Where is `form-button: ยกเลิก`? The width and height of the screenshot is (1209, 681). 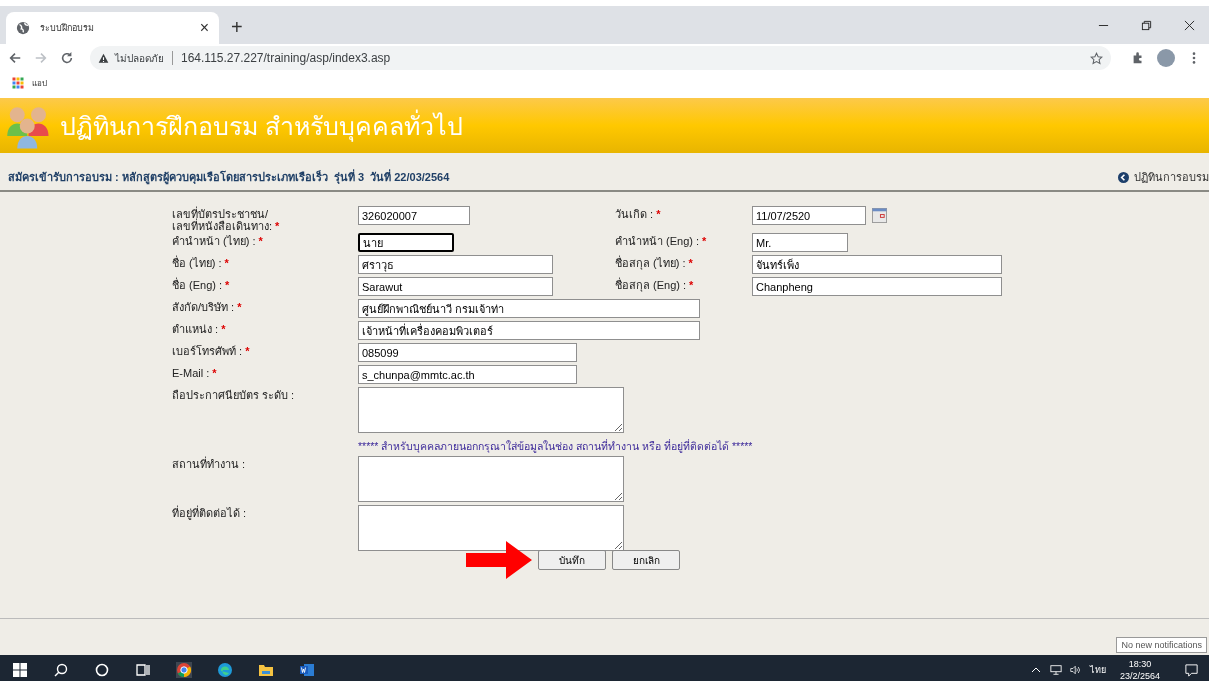
form-button: ยกเลิก is located at coordinates (646, 560).